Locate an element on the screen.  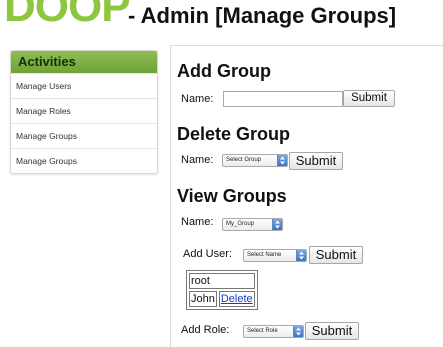
table-row: root is located at coordinates (222, 281).